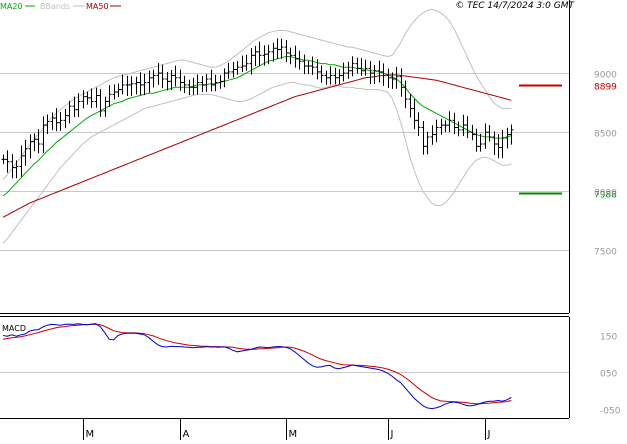  Describe the element at coordinates (55, 6) in the screenshot. I see `legend-bbands-label: BBands` at that location.